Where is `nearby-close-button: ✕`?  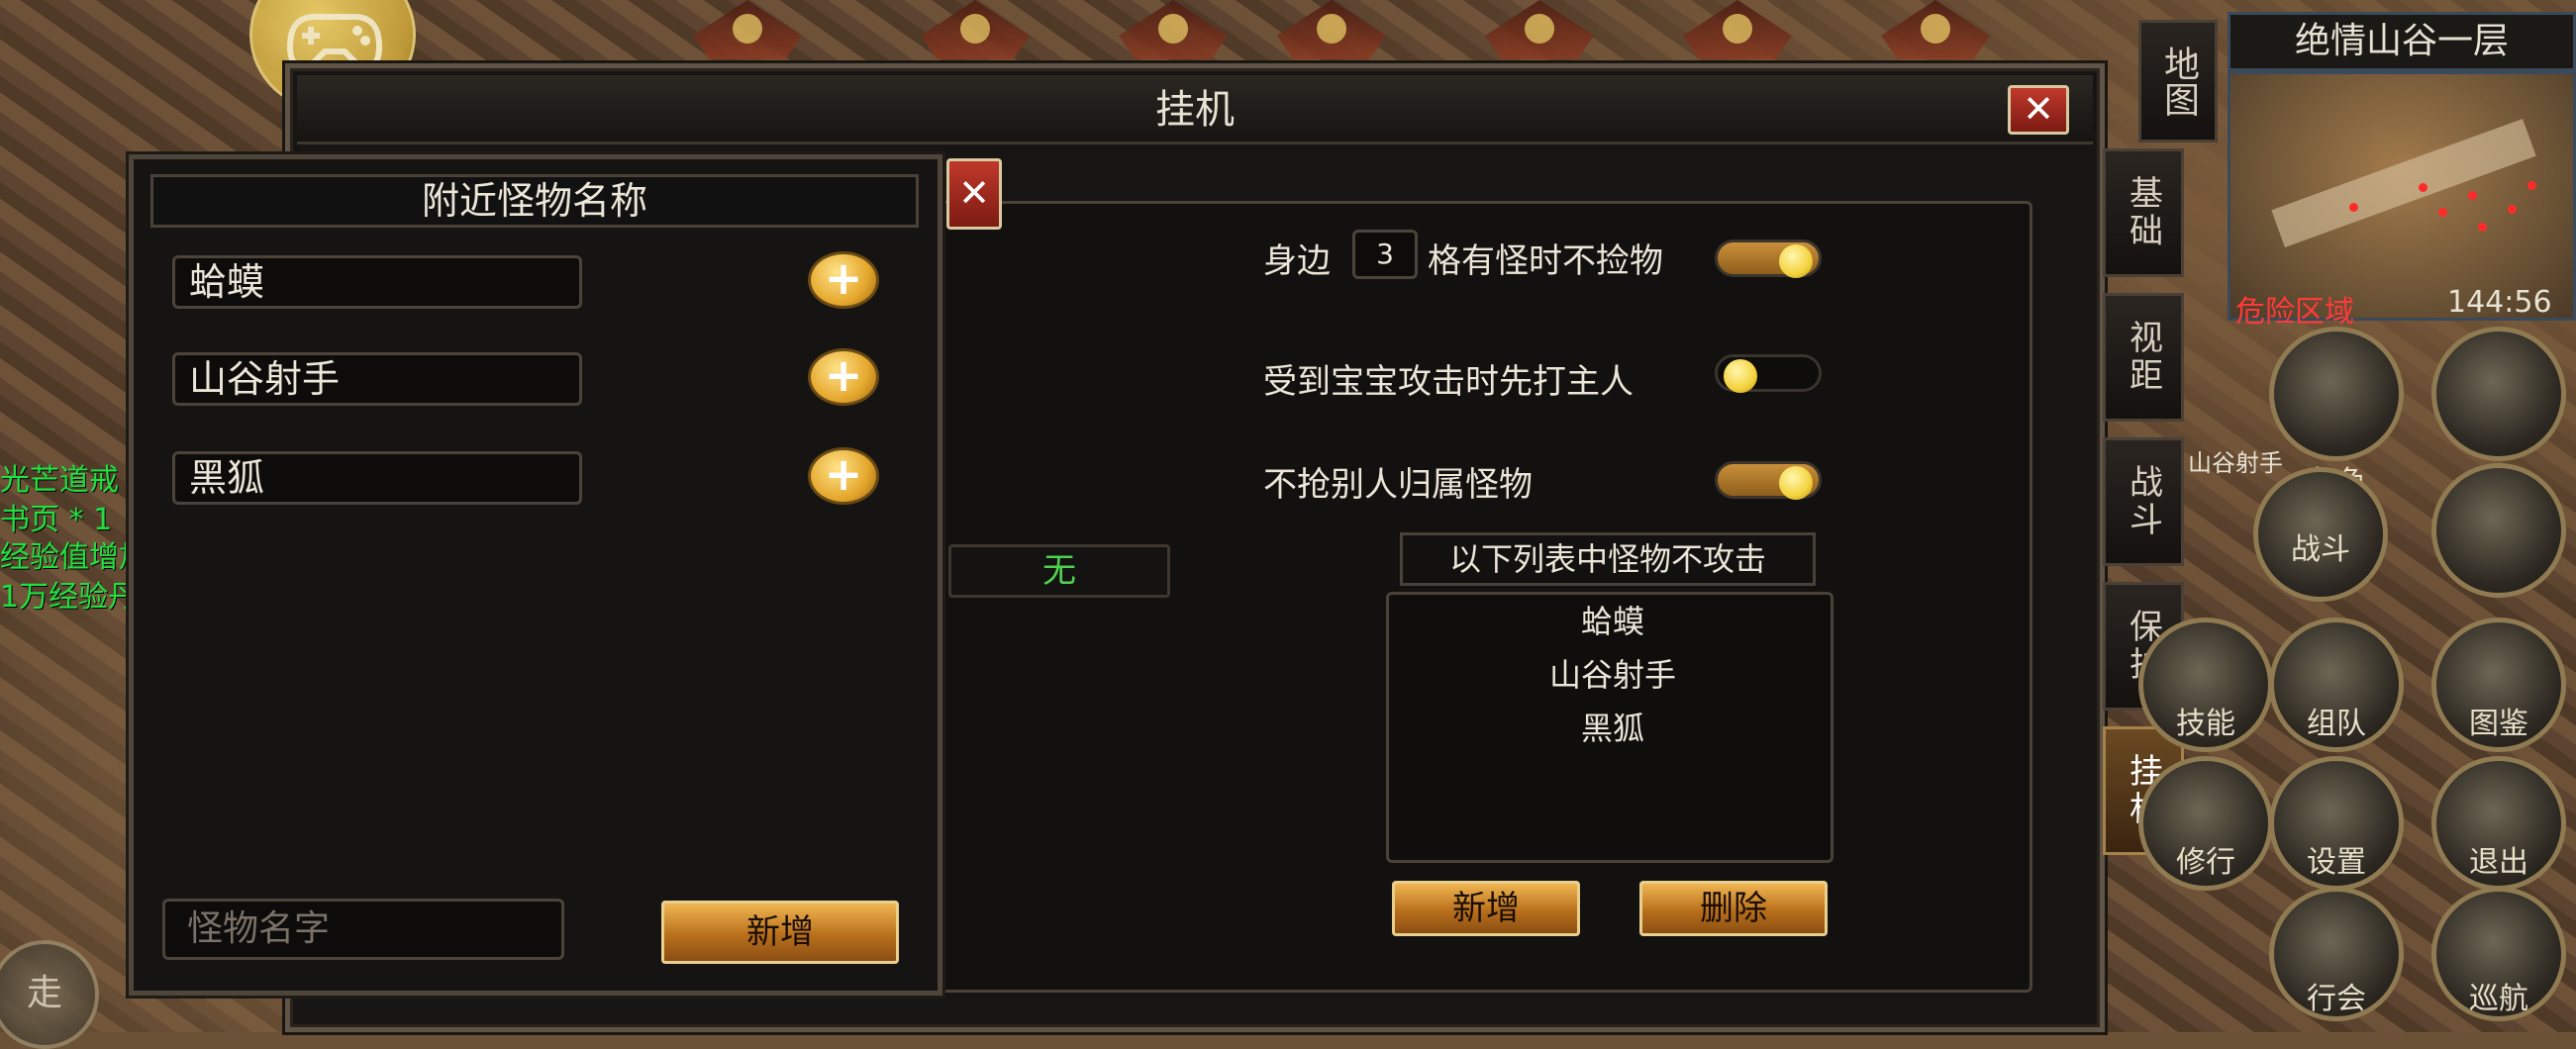
nearby-close-button: ✕ is located at coordinates (974, 194).